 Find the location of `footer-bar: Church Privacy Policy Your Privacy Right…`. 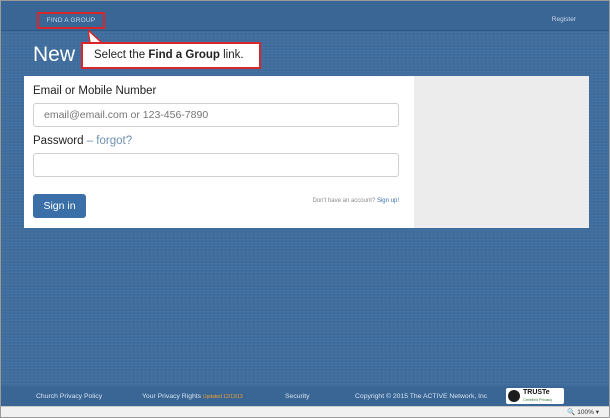

footer-bar: Church Privacy Policy Your Privacy Right… is located at coordinates (305, 396).